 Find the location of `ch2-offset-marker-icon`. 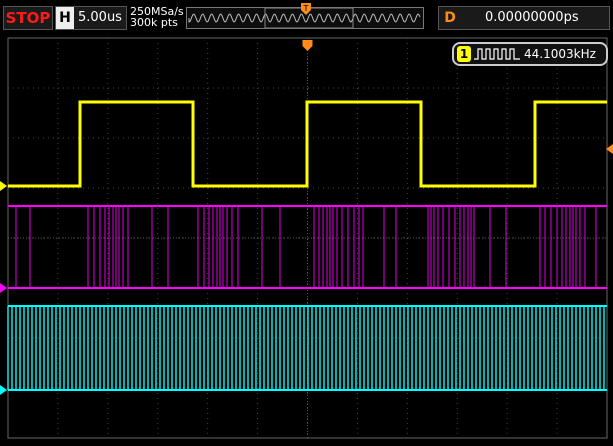

ch2-offset-marker-icon is located at coordinates (3, 288).